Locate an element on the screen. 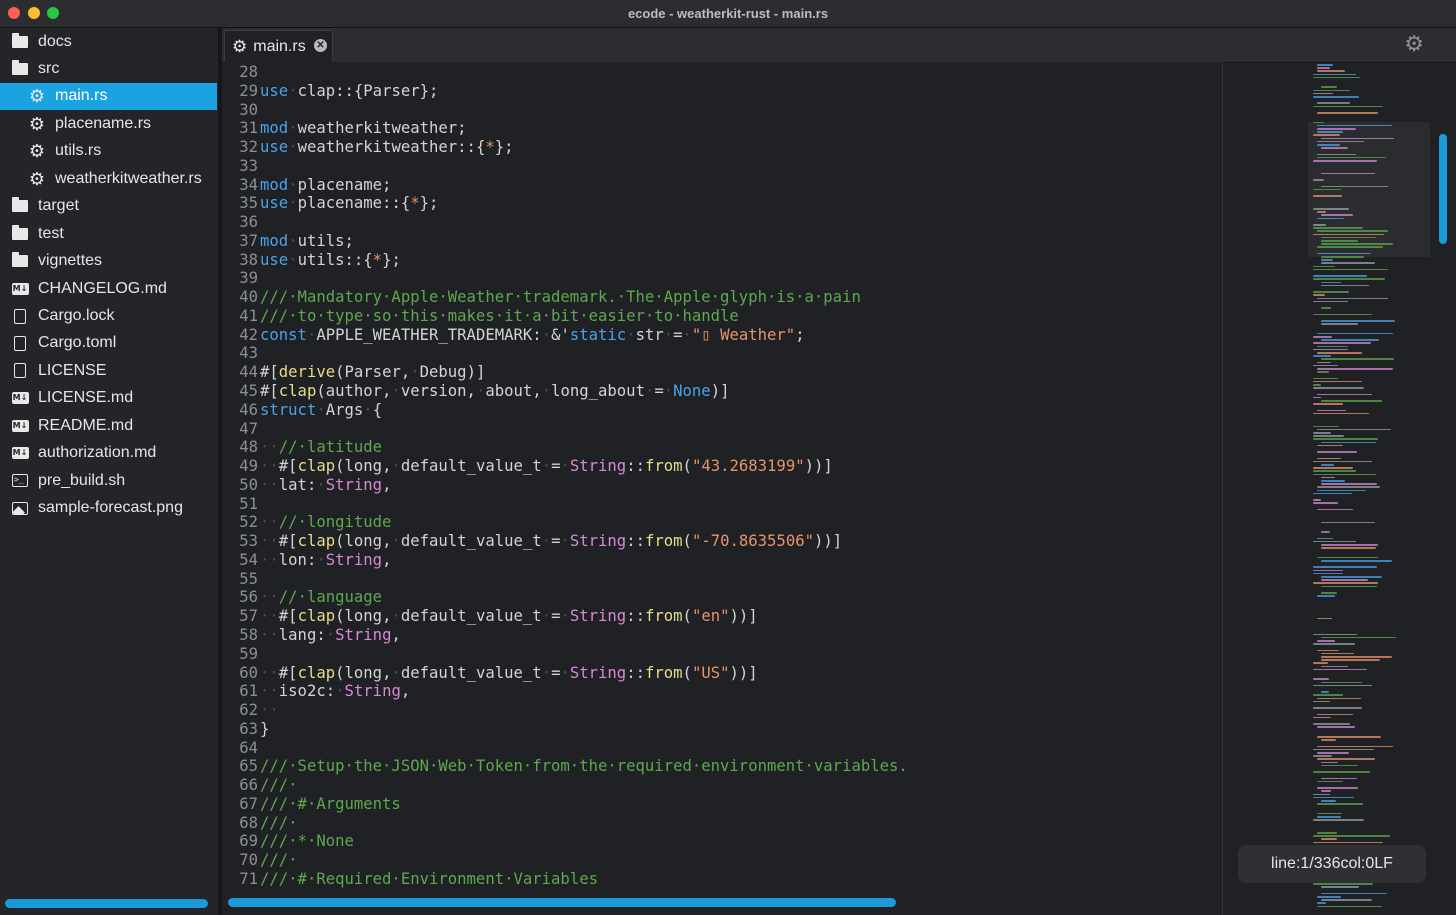 The image size is (1456, 915). editor-horizontal-scrollbar is located at coordinates (562, 902).